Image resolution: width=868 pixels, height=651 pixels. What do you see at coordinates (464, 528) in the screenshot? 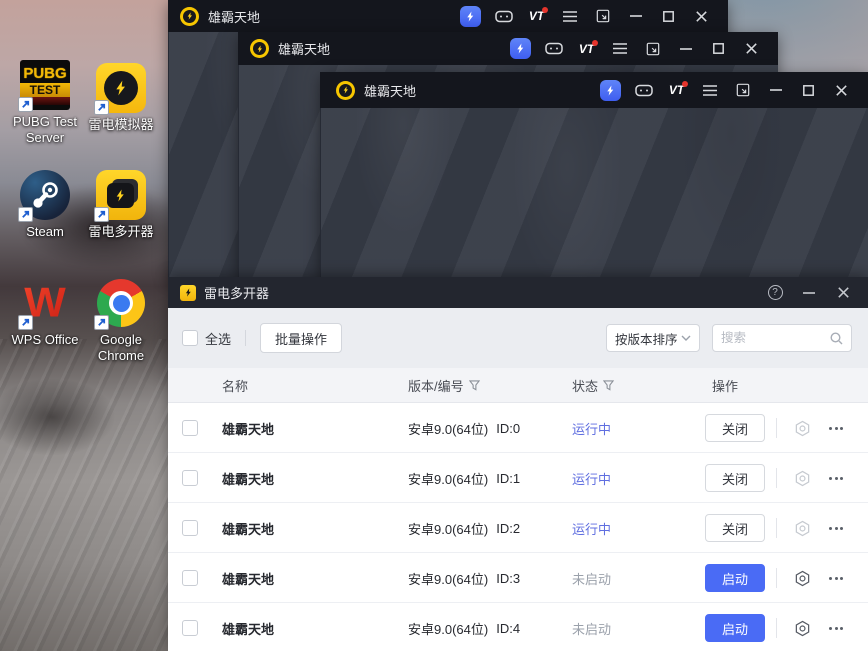
I see `instance-version: 安卓9.0(64位) ID:2` at bounding box center [464, 528].